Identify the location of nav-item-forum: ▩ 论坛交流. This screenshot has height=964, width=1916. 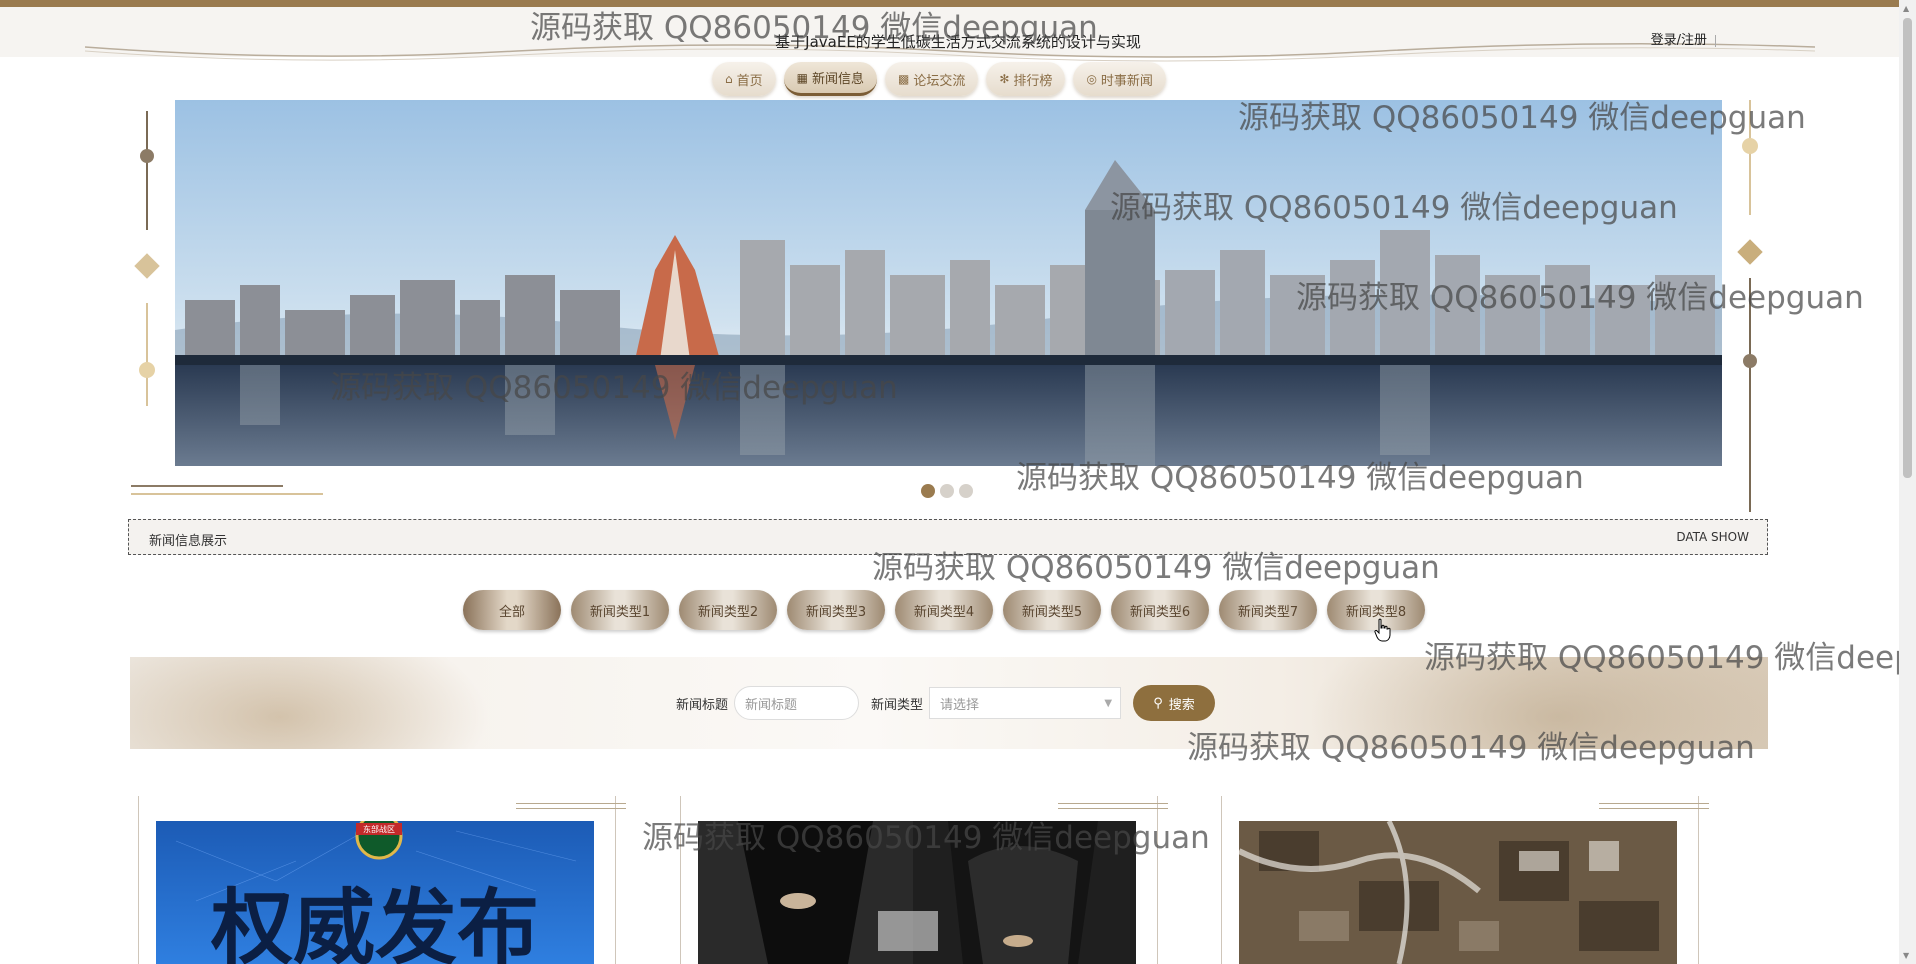
(932, 79).